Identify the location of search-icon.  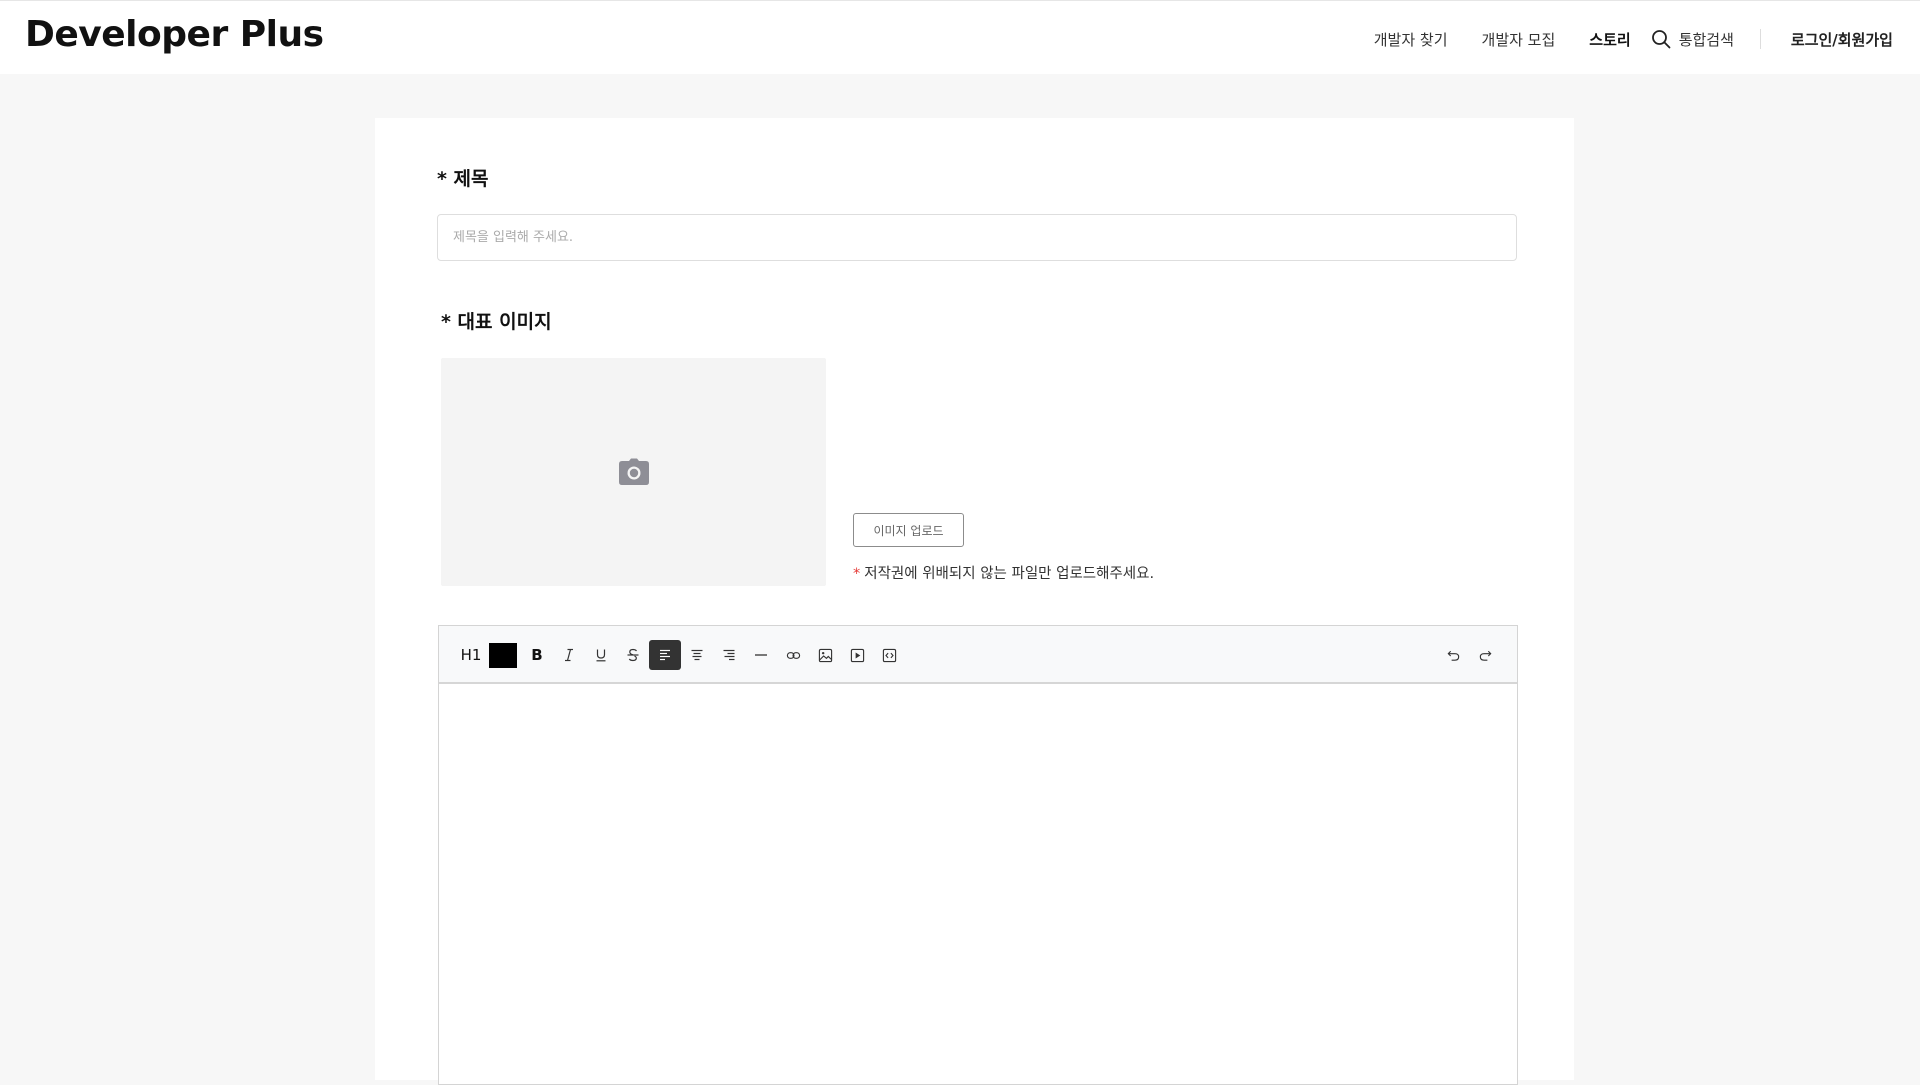
(1661, 39).